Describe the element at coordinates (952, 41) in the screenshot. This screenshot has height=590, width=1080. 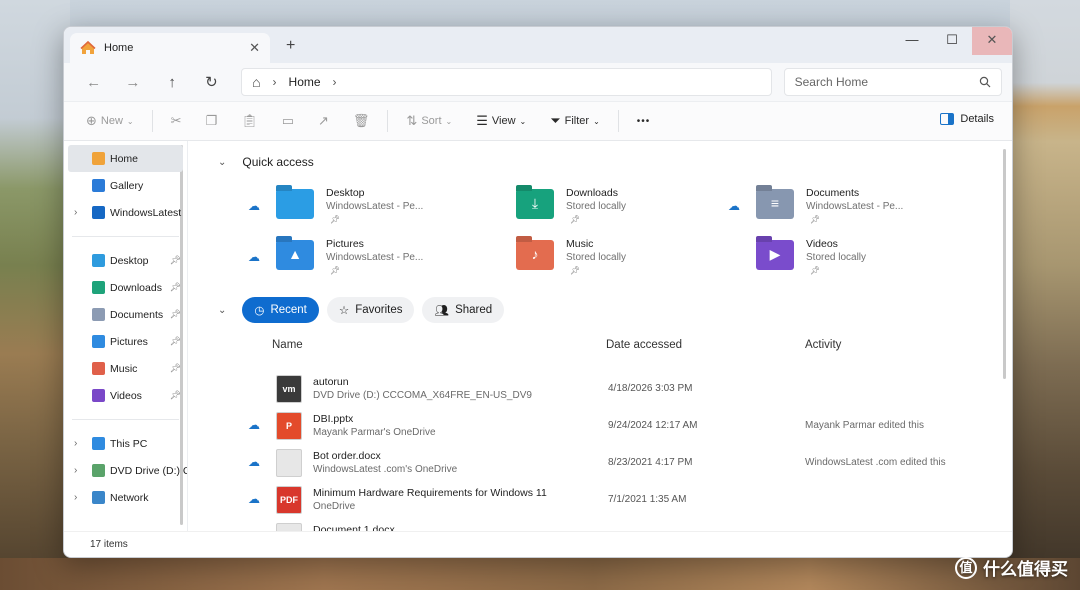
I see `maximize-button: ☐` at that location.